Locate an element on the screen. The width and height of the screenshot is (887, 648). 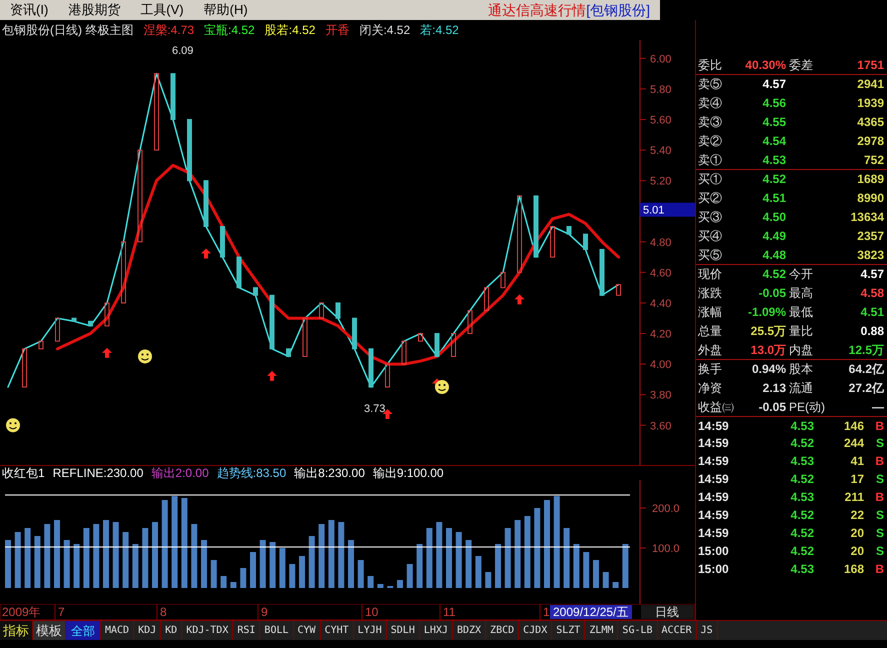
quote-label: 涨跌 is located at coordinates (710, 293).